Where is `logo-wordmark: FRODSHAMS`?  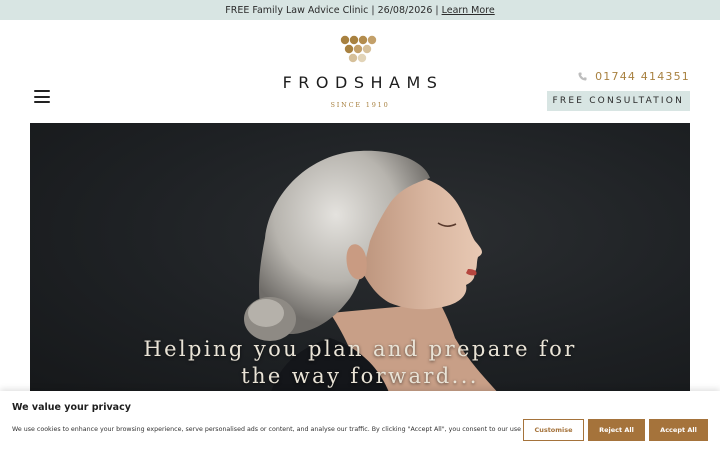 logo-wordmark: FRODSHAMS is located at coordinates (363, 82).